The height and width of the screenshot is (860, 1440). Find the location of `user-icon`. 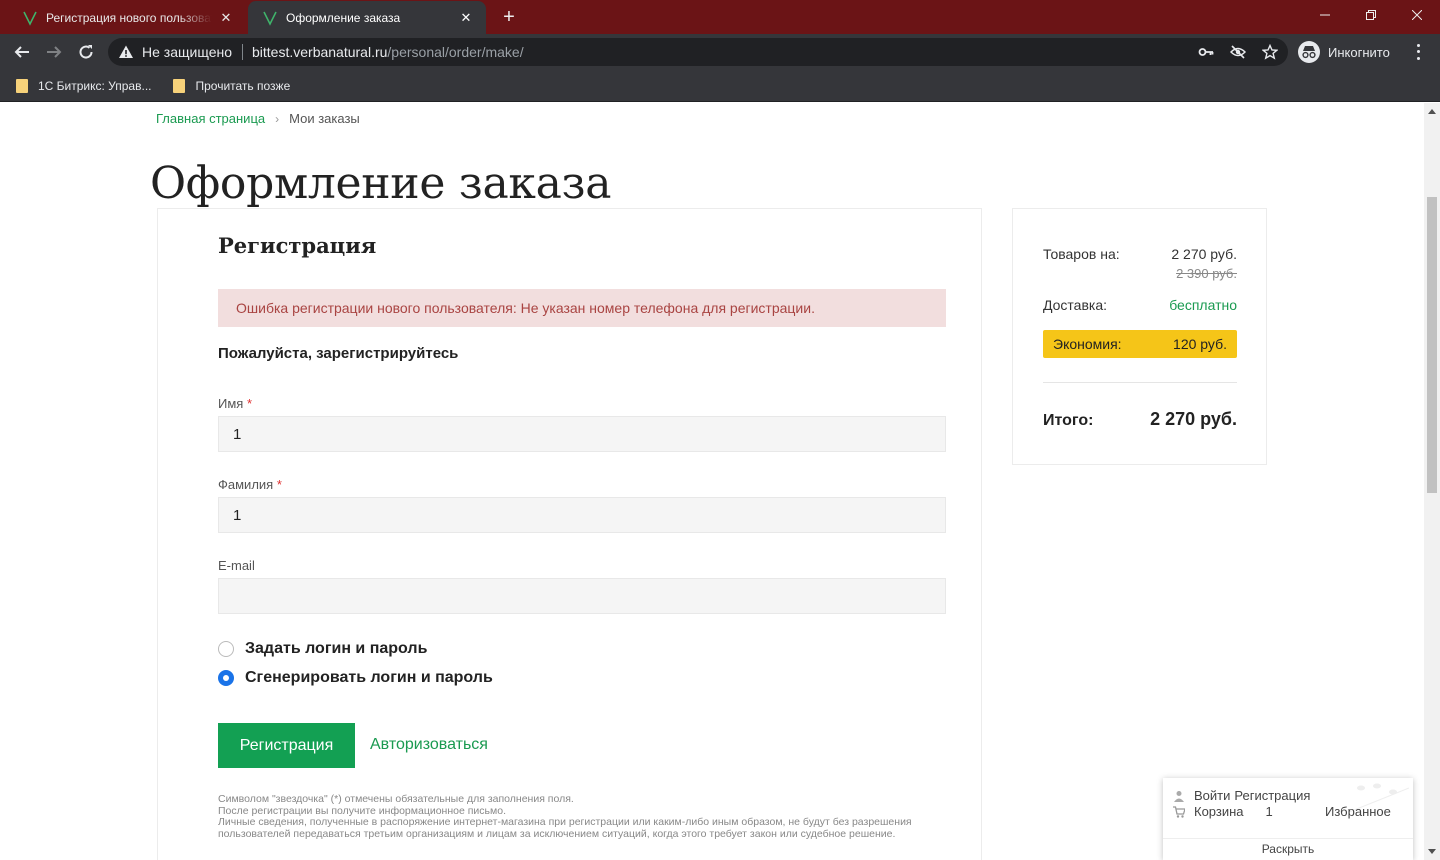

user-icon is located at coordinates (1179, 796).